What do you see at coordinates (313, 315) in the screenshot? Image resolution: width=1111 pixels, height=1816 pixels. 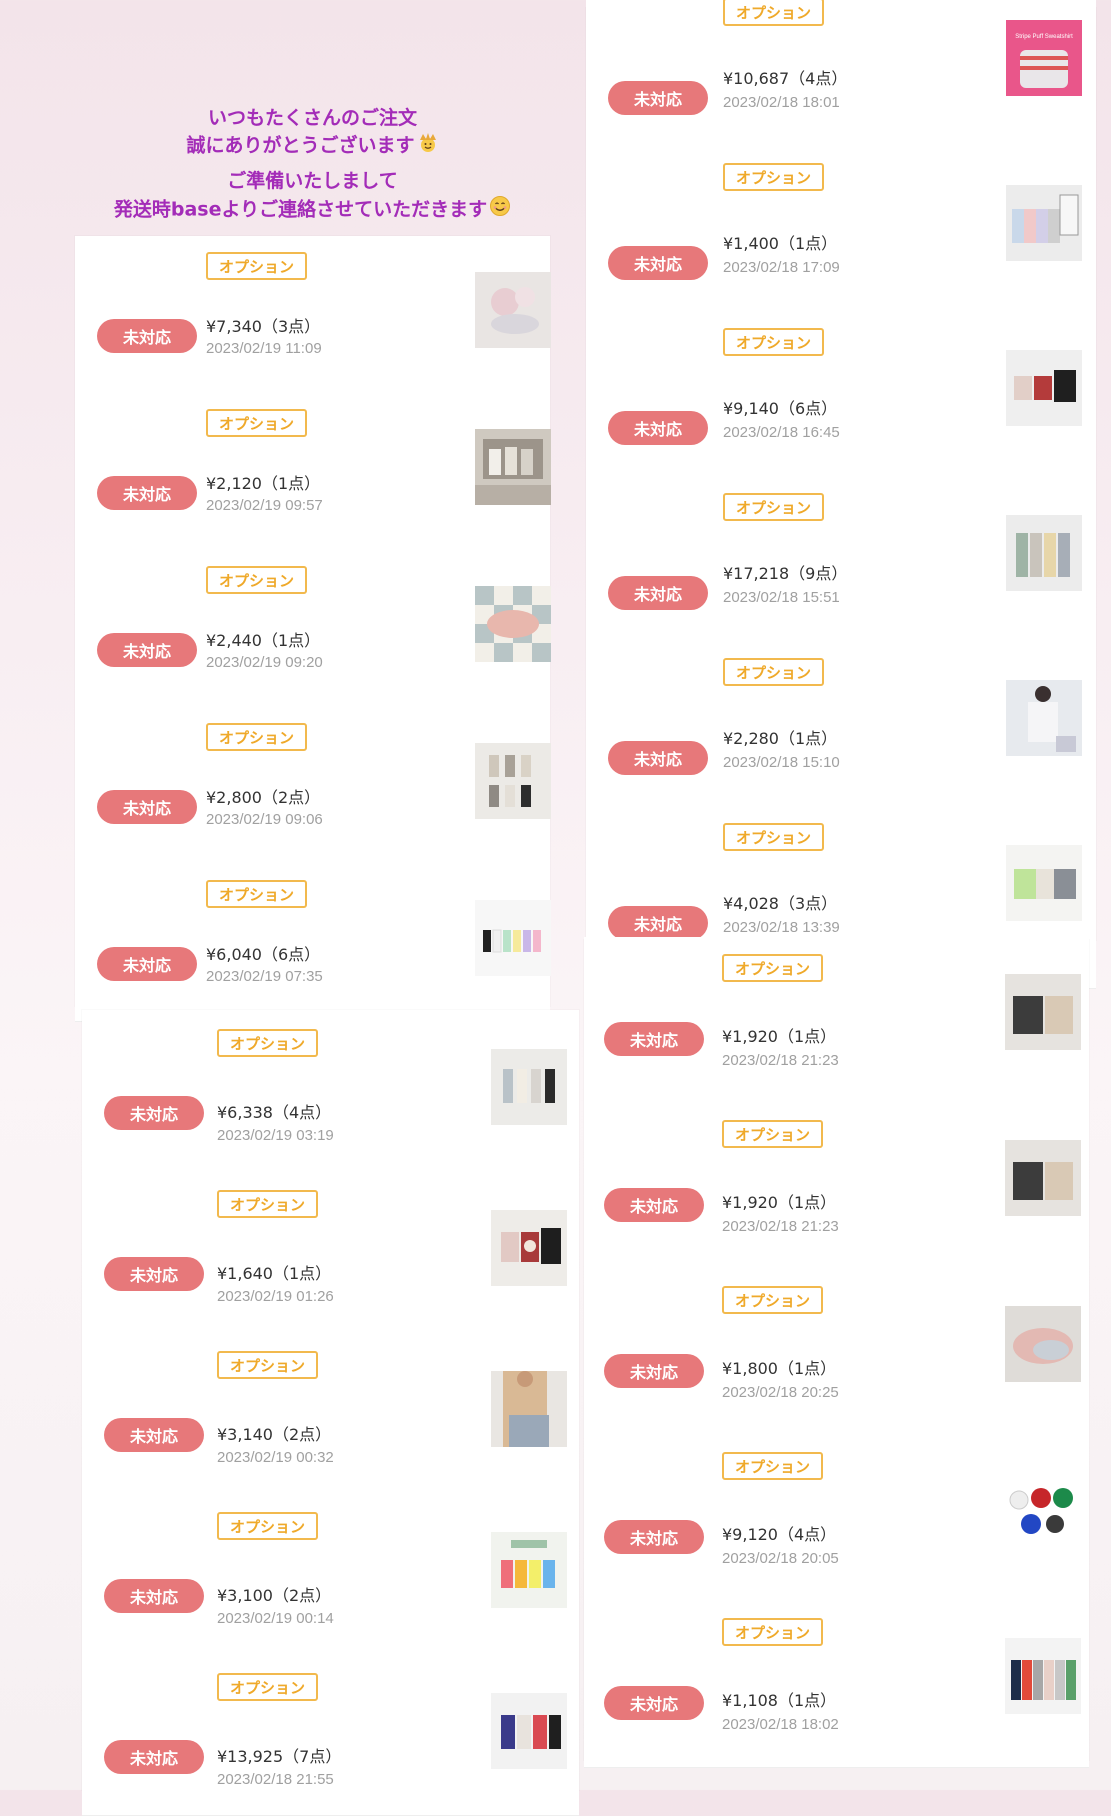 I see `order-row: 未対応 オプション ¥7,340（3点） 2023/02/19 11:09` at bounding box center [313, 315].